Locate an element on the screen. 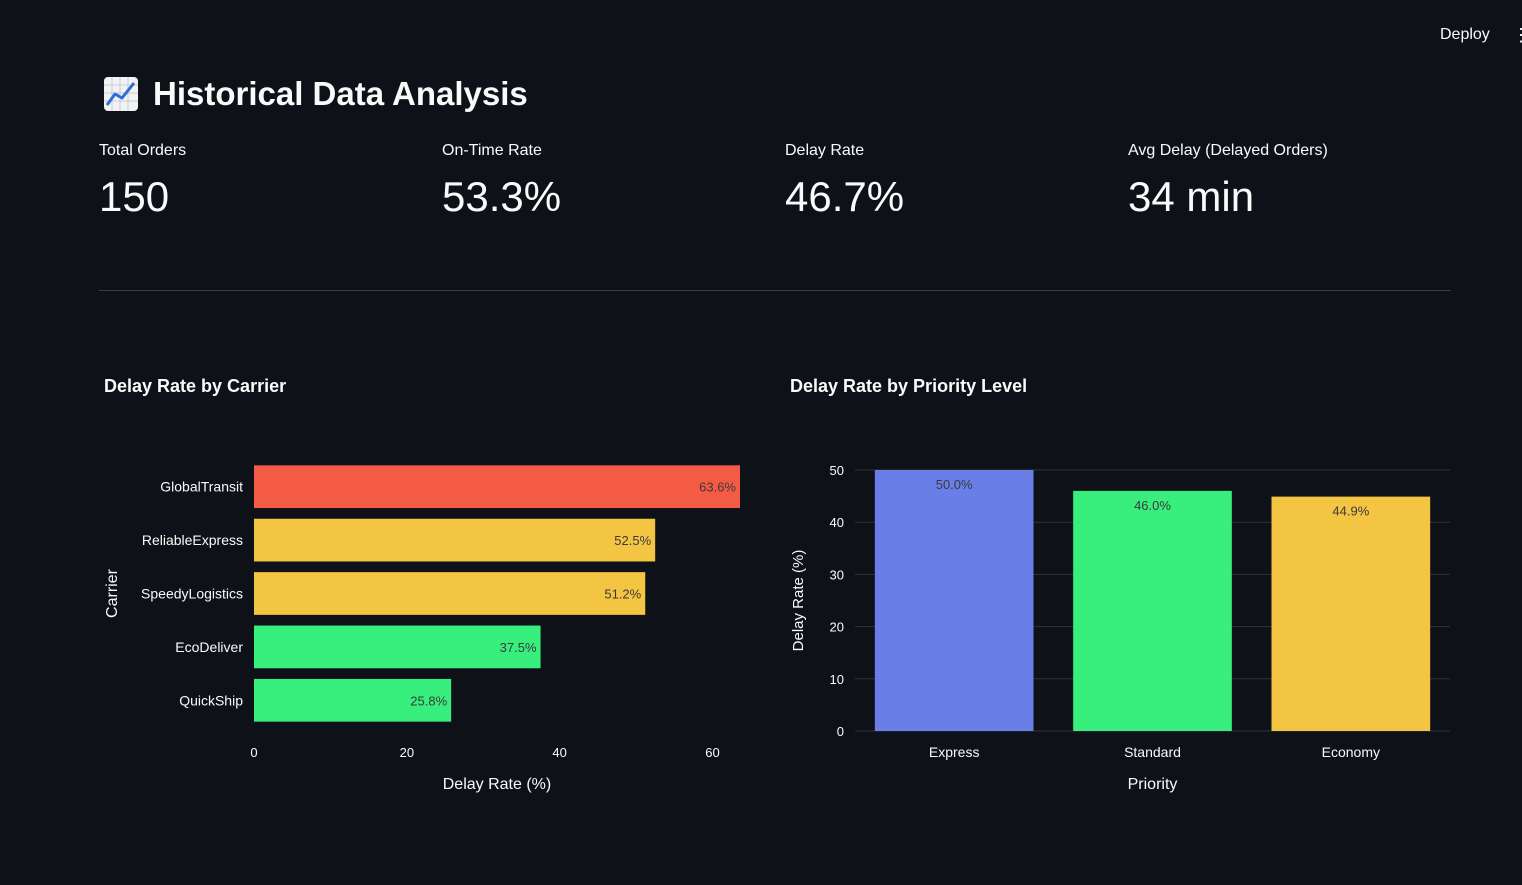 The height and width of the screenshot is (885, 1522). y-axis-label: Carrier is located at coordinates (112, 593).